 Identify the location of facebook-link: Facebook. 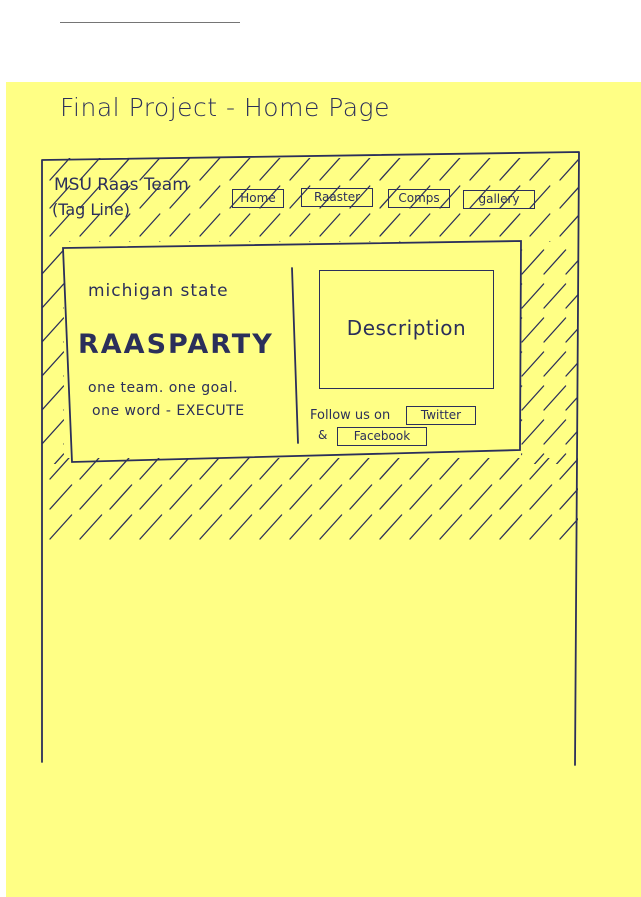
(382, 436).